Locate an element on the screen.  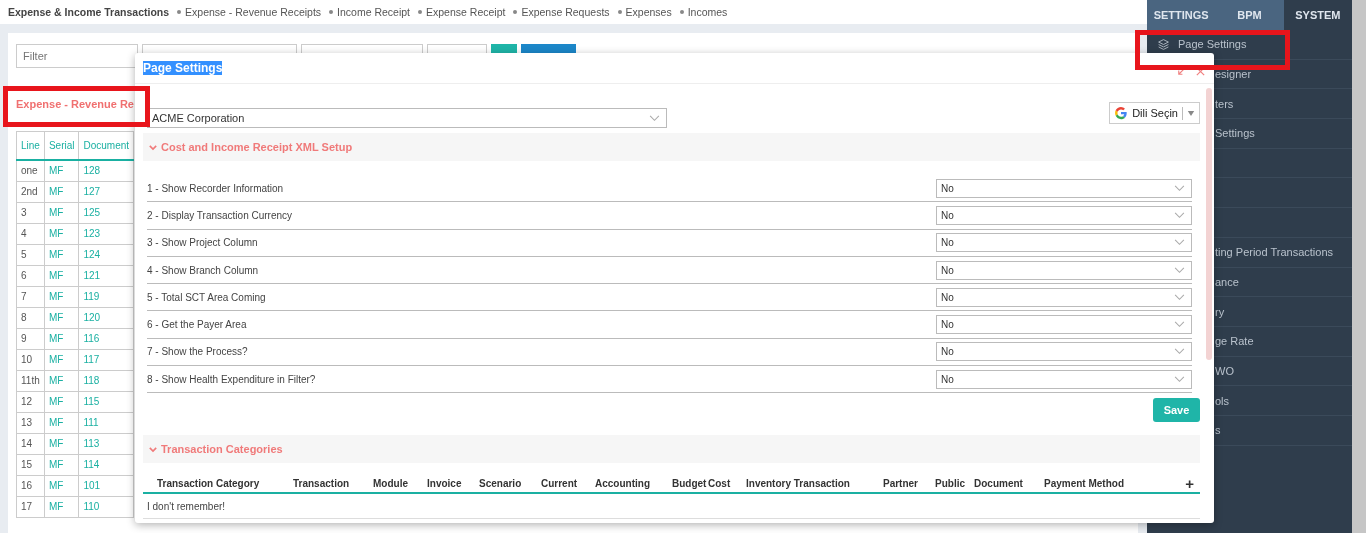
table-cell: 9 is located at coordinates (30, 339).